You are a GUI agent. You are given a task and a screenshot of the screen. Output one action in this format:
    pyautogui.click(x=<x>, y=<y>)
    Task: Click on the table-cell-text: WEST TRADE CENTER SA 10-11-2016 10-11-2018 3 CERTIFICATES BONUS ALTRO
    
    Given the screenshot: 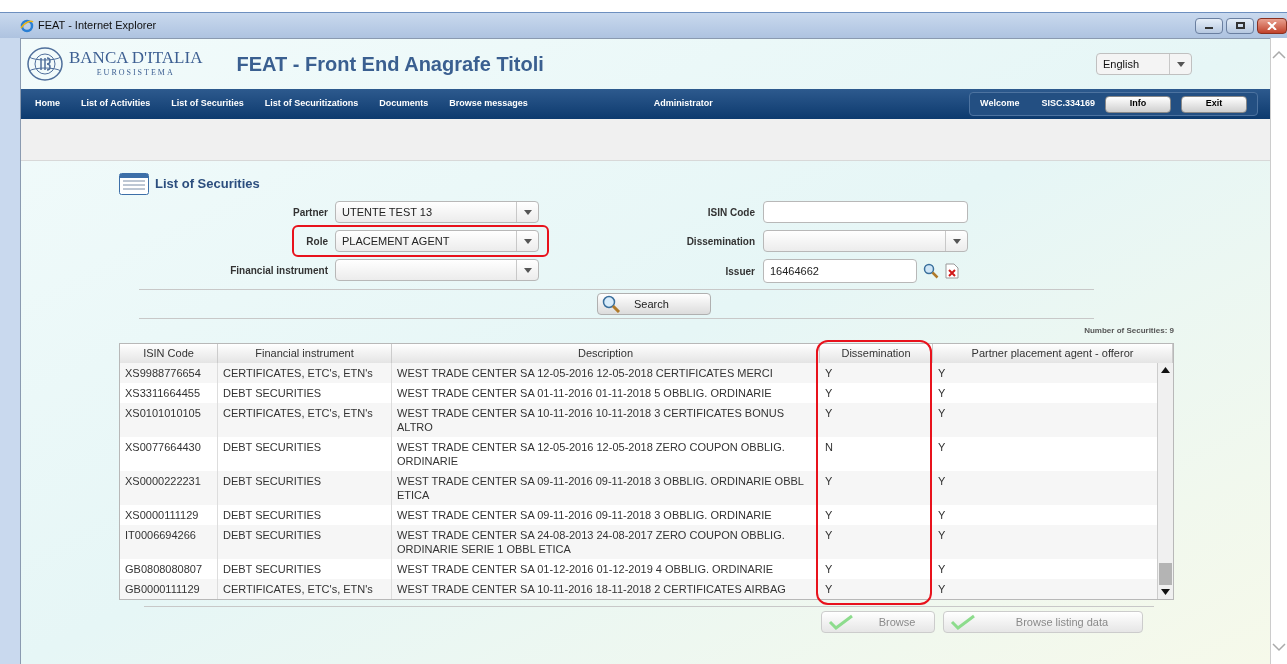 What is the action you would take?
    pyautogui.click(x=590, y=420)
    